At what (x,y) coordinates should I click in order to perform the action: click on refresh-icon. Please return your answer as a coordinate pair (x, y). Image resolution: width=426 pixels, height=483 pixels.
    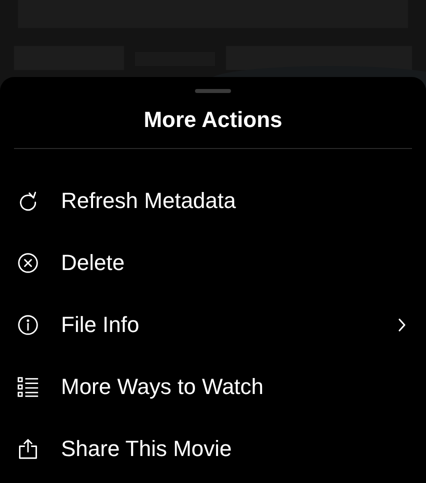
    Looking at the image, I should click on (28, 201).